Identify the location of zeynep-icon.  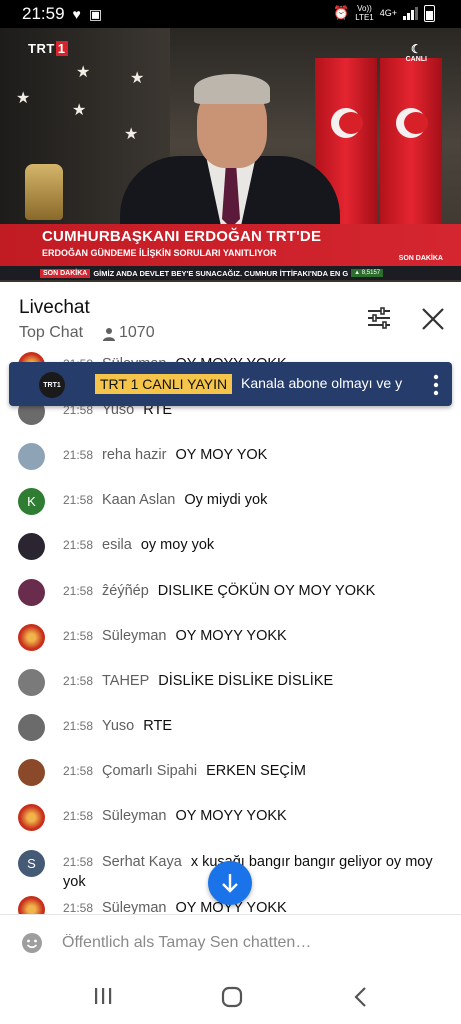
(31, 592).